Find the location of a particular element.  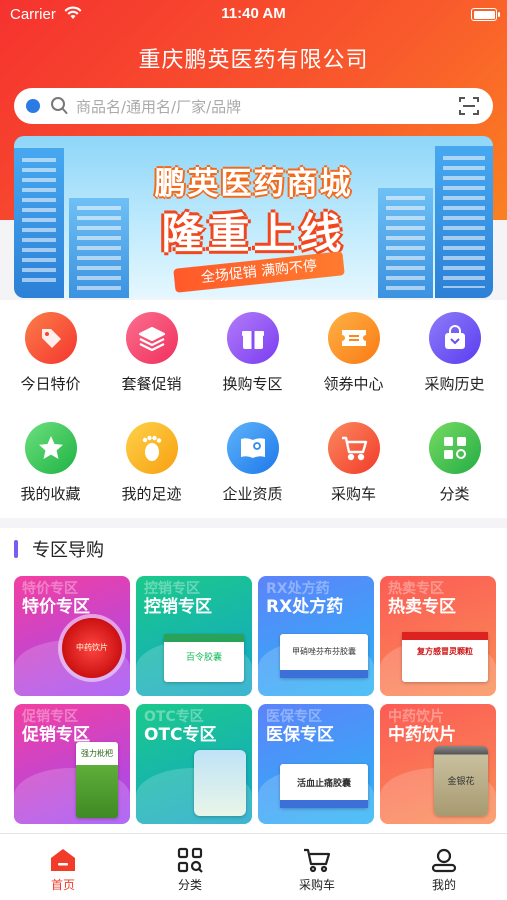

card-title: 促销专区 is located at coordinates (56, 735).